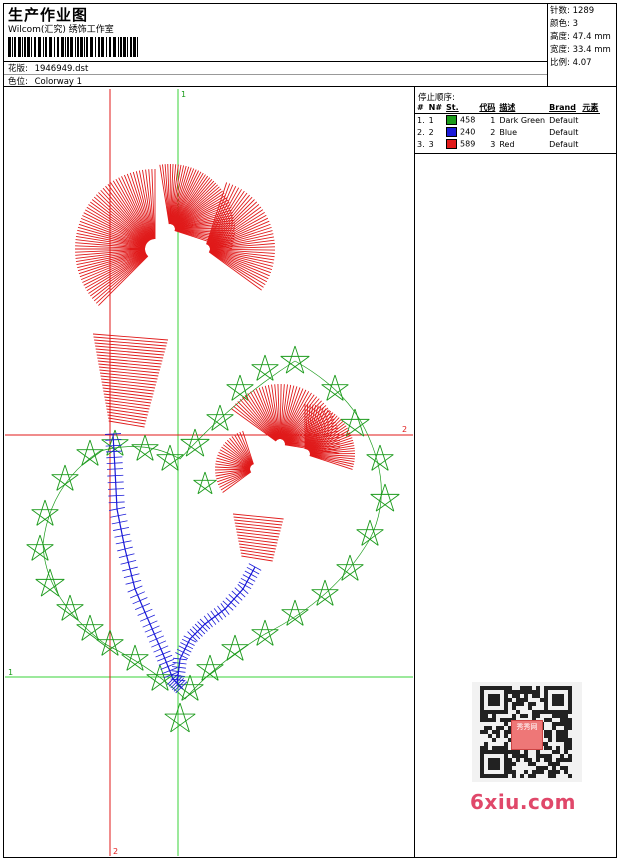 The height and width of the screenshot is (861, 620). What do you see at coordinates (522, 107) in the screenshot?
I see `table-header-cell: 描述` at bounding box center [522, 107].